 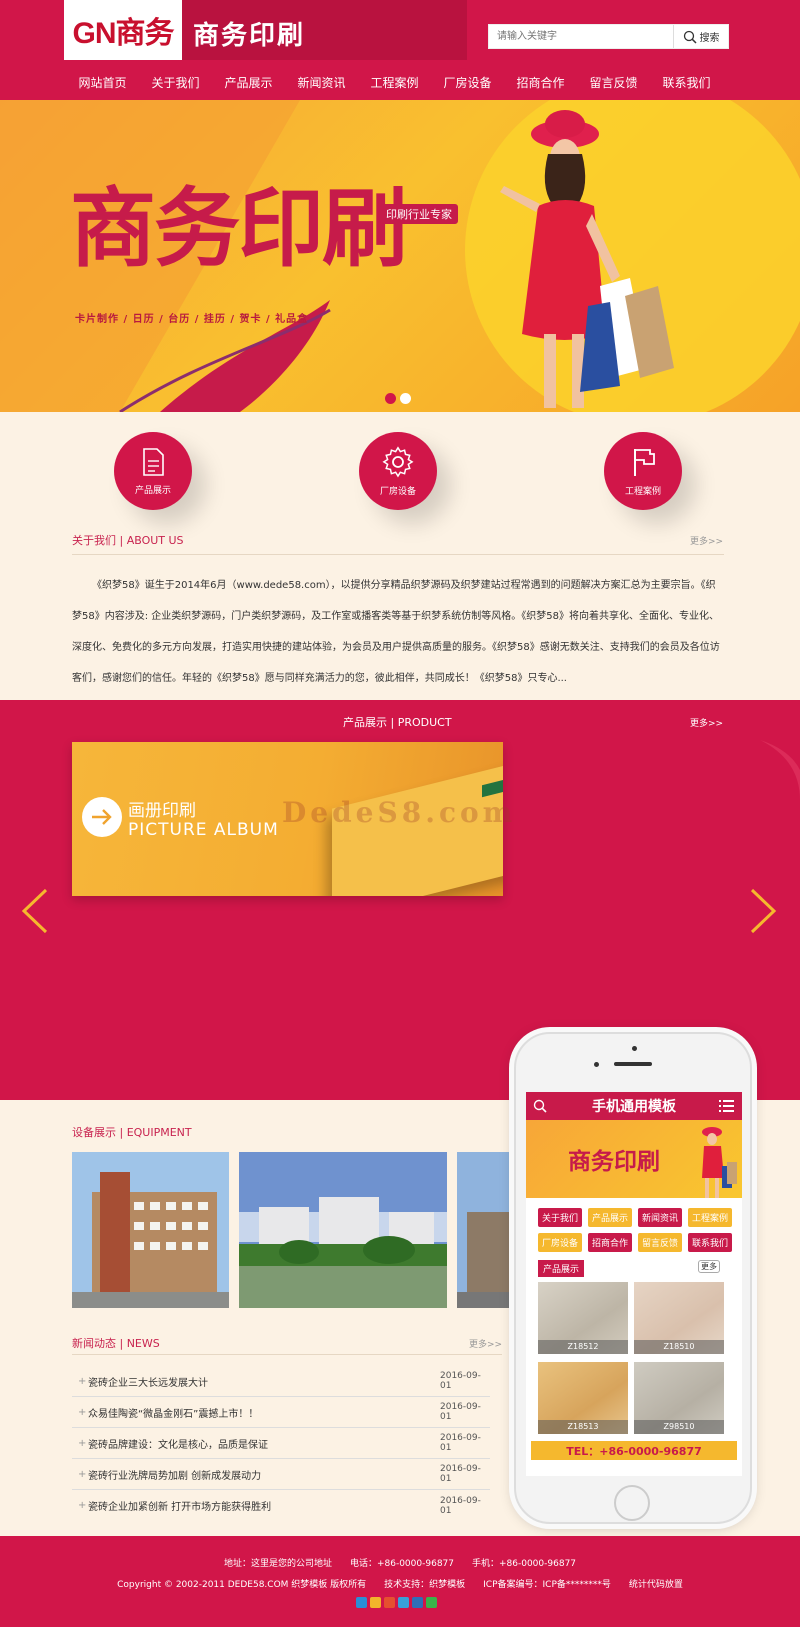 I want to click on phone-nav-equipment: 厂房设备, so click(x=560, y=1242).